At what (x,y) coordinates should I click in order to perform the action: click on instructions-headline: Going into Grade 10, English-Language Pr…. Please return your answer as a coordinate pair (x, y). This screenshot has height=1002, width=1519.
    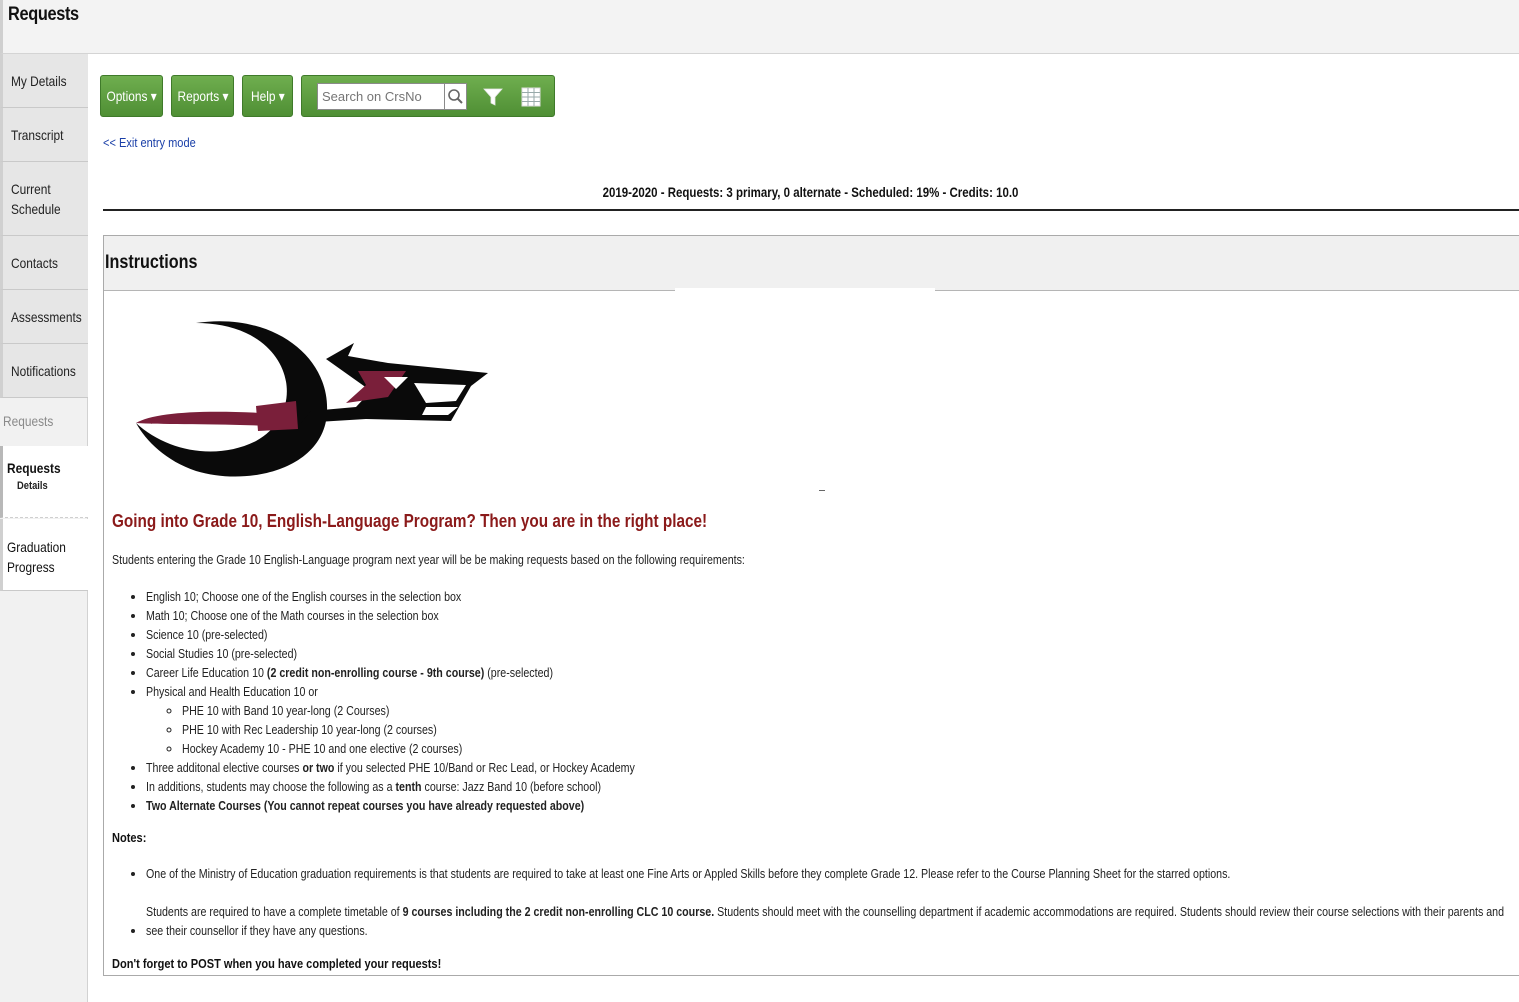
    Looking at the image, I should click on (410, 521).